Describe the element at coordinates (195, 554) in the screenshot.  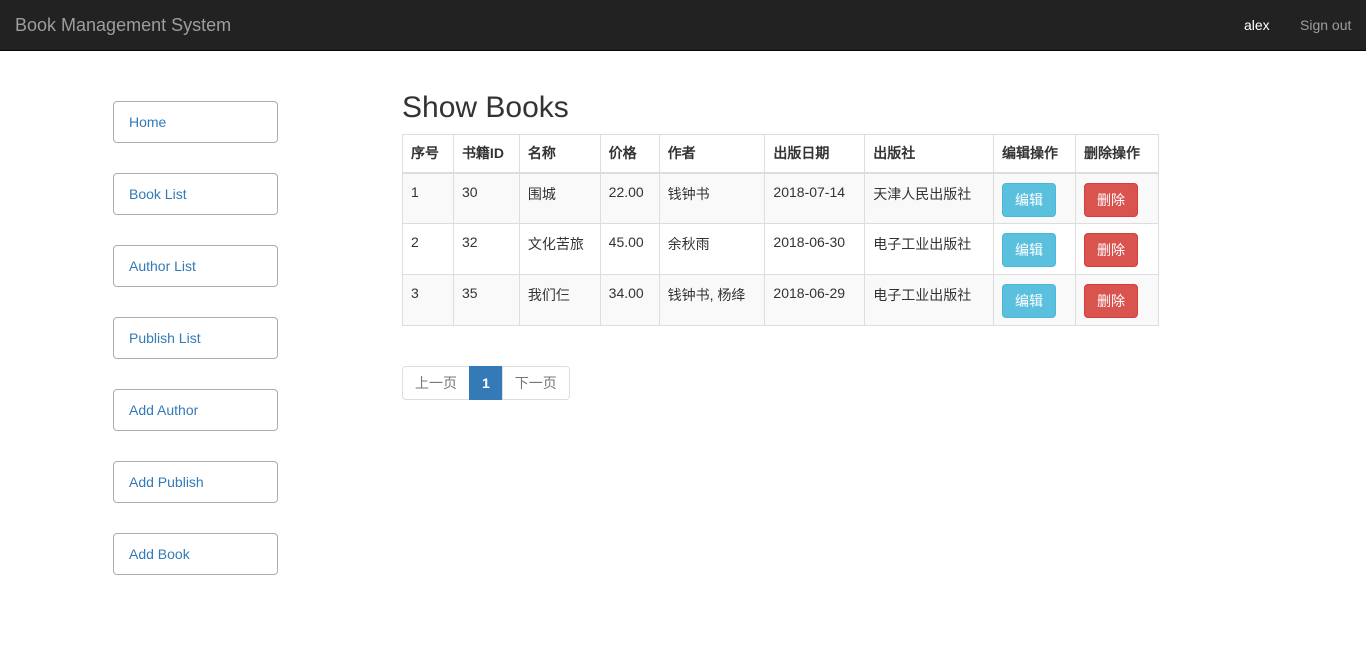
I see `sidebar-item-add-book: Add Book` at that location.